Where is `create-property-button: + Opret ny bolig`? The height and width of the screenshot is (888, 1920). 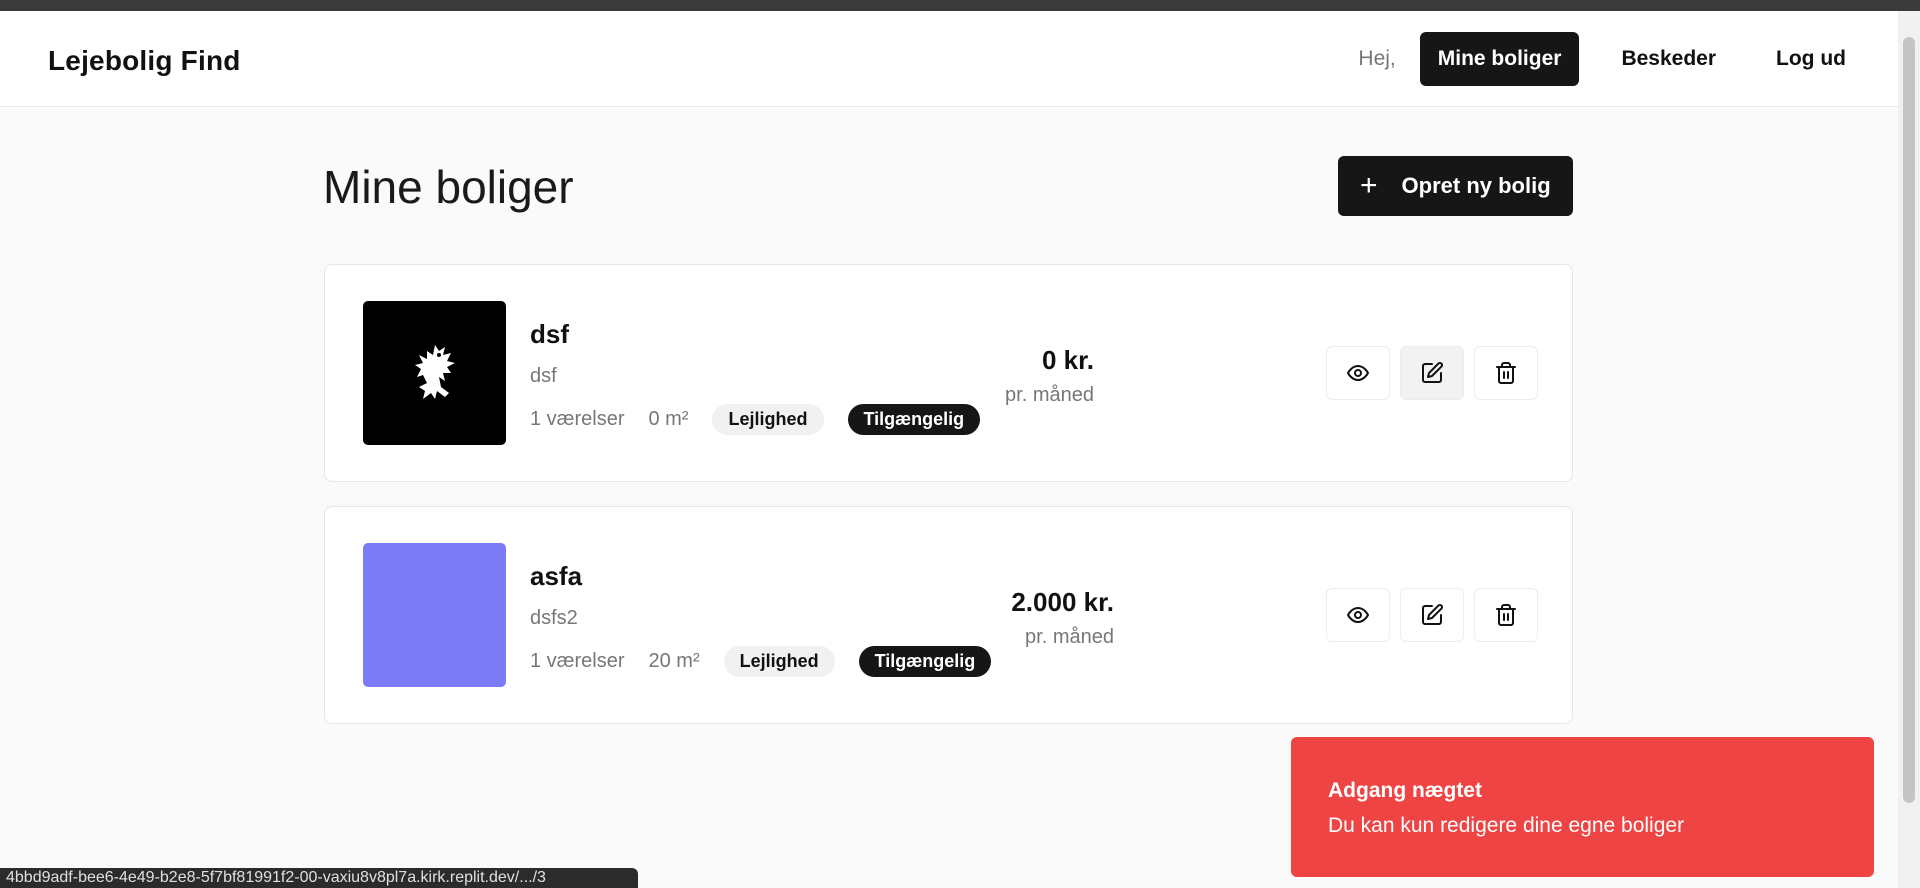
create-property-button: + Opret ny bolig is located at coordinates (1455, 186).